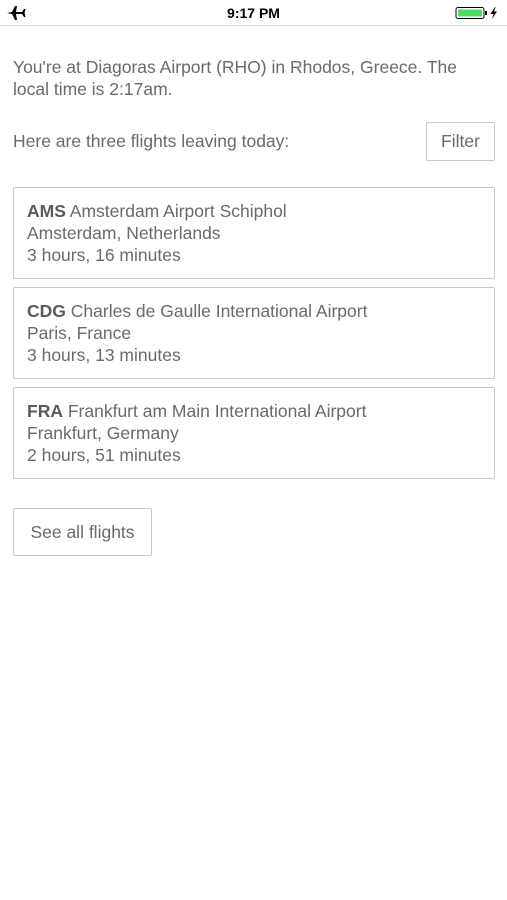 The width and height of the screenshot is (507, 900). Describe the element at coordinates (46, 311) in the screenshot. I see `flight-code: CDG` at that location.